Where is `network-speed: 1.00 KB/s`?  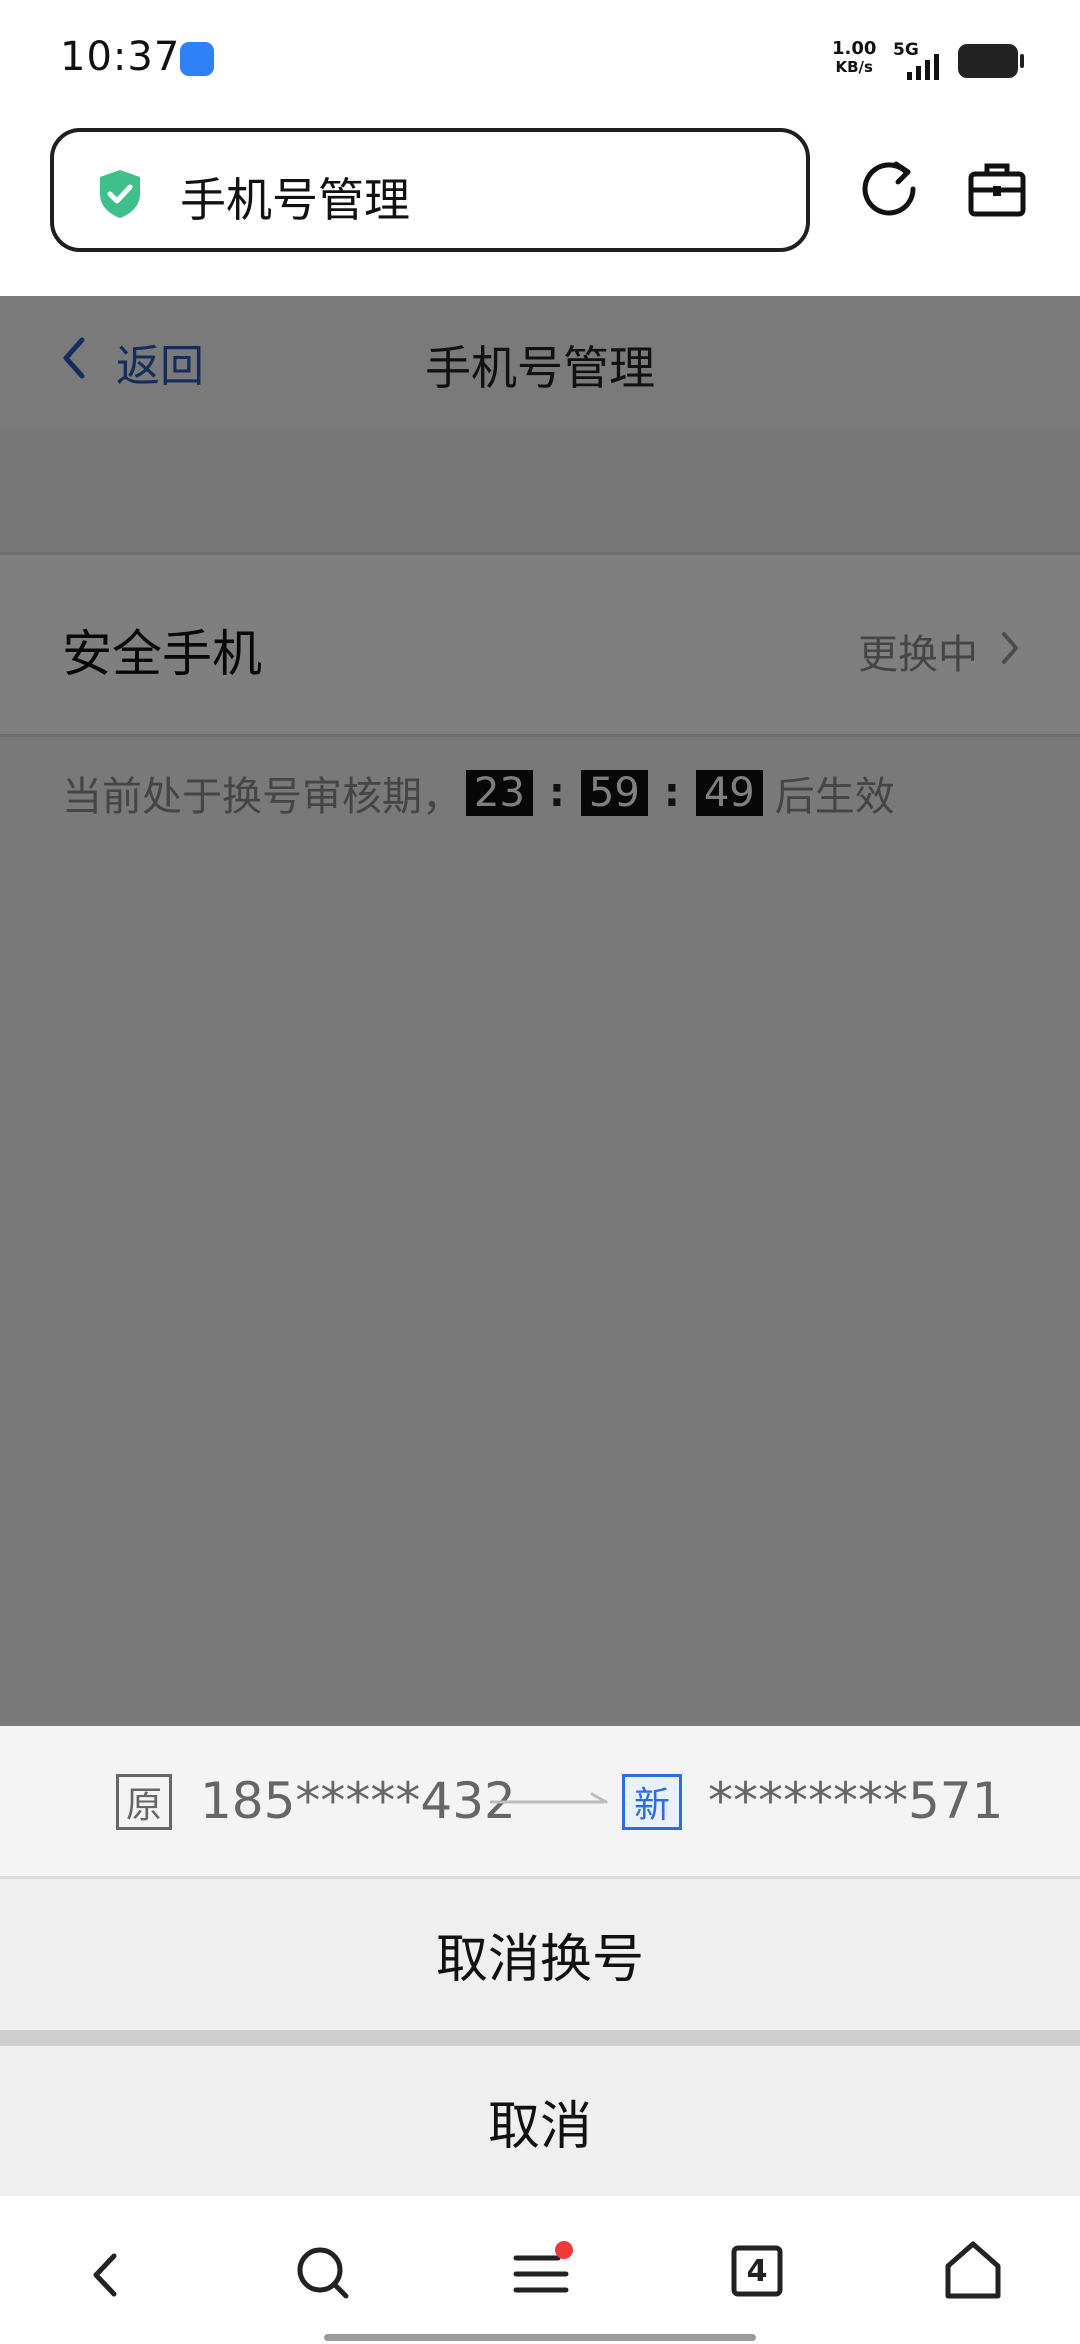 network-speed: 1.00 KB/s is located at coordinates (854, 57).